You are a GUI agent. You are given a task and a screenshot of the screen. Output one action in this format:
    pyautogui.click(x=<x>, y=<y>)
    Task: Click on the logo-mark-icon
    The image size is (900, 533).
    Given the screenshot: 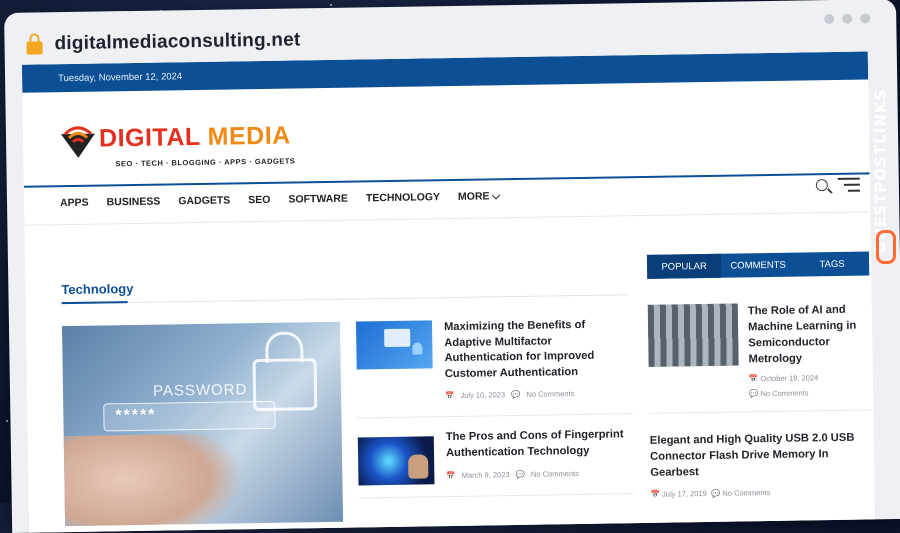 What is the action you would take?
    pyautogui.click(x=78, y=143)
    